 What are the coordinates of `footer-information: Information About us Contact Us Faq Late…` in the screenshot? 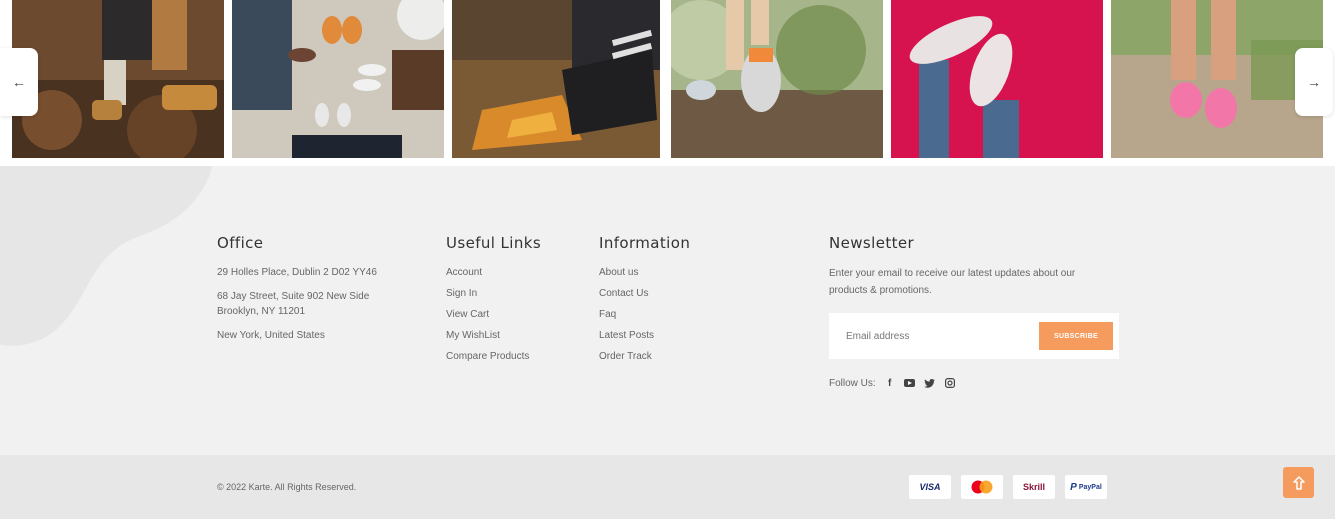 It's located at (644, 302).